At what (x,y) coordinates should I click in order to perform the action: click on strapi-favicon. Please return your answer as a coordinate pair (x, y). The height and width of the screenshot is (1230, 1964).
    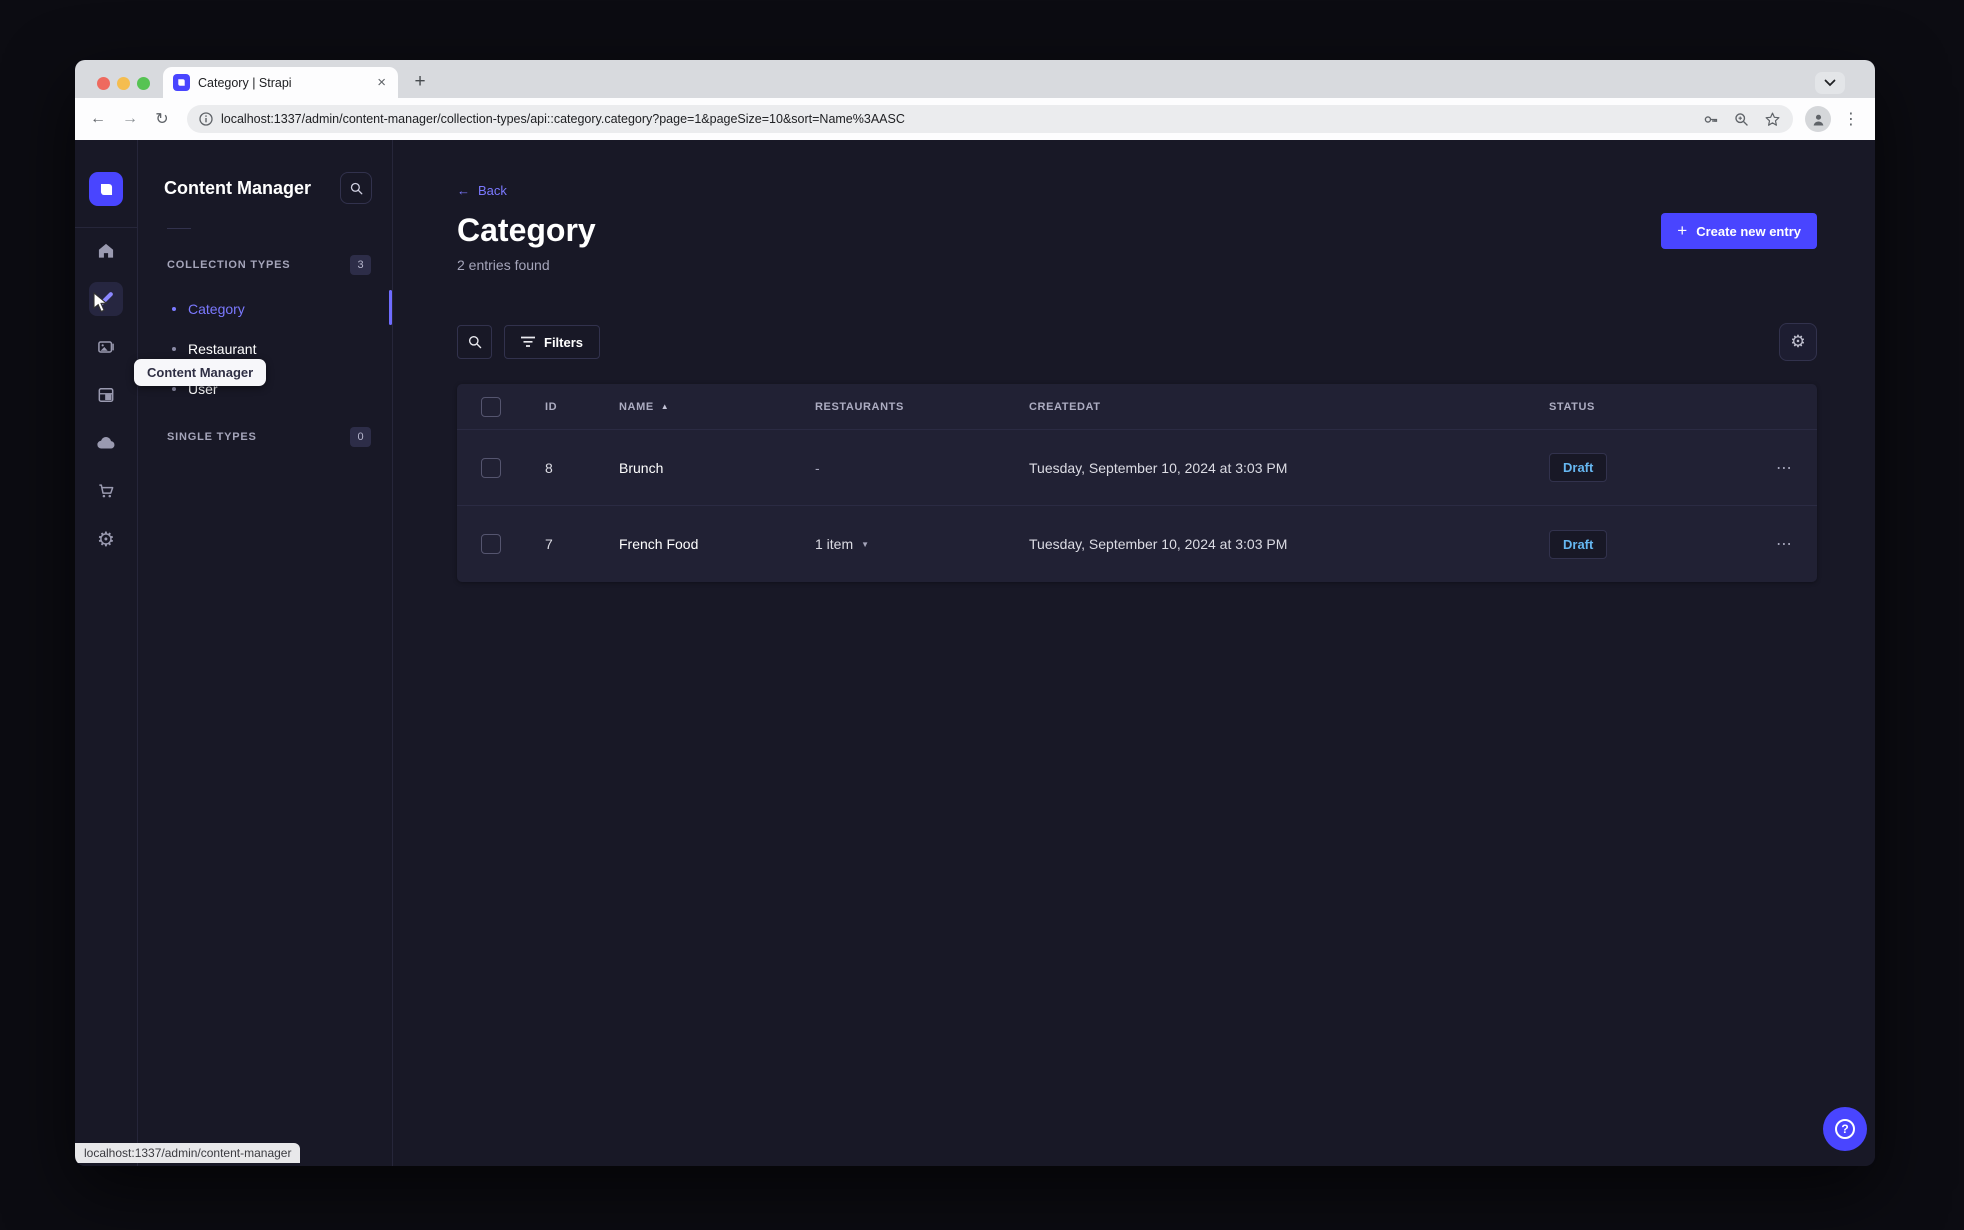
    Looking at the image, I should click on (181, 82).